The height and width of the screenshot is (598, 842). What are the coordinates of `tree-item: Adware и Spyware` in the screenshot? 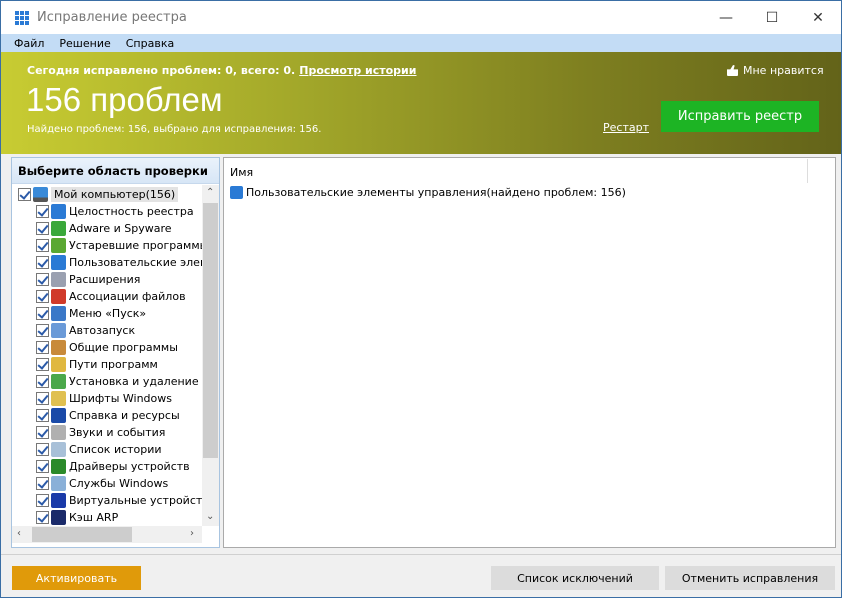 It's located at (104, 228).